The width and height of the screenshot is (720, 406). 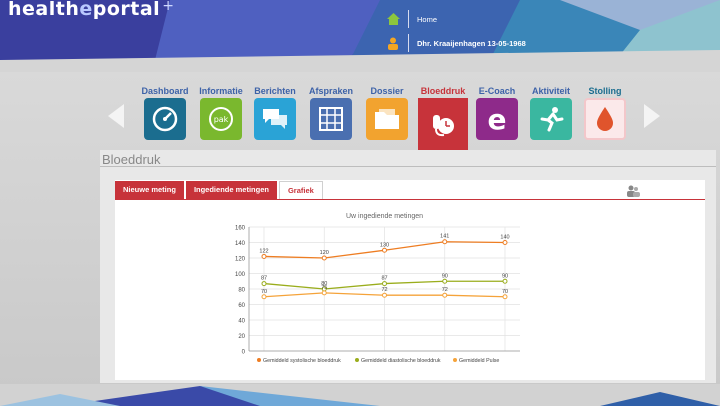 What do you see at coordinates (240, 244) in the screenshot?
I see `y-tick-label: 140` at bounding box center [240, 244].